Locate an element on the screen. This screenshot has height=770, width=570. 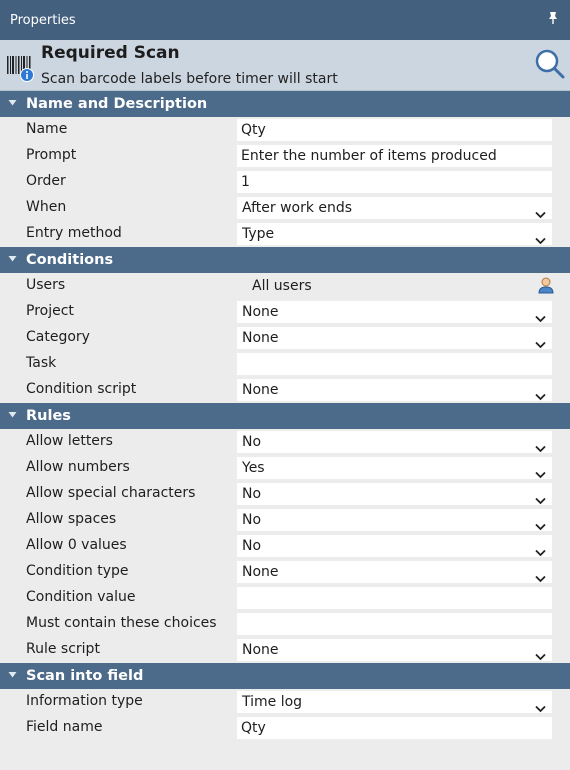
select-value: Type is located at coordinates (258, 234).